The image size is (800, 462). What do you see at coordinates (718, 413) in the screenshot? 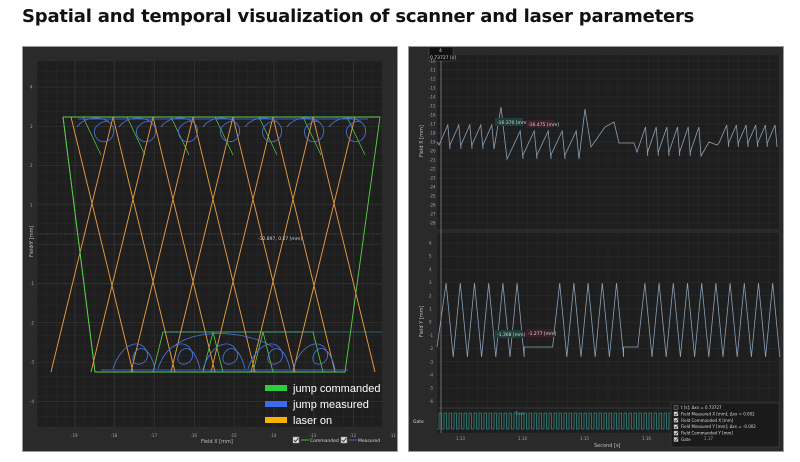
I see `legend-item-label: Field Measured X [mm]; Δxx = 0.002` at bounding box center [718, 413].